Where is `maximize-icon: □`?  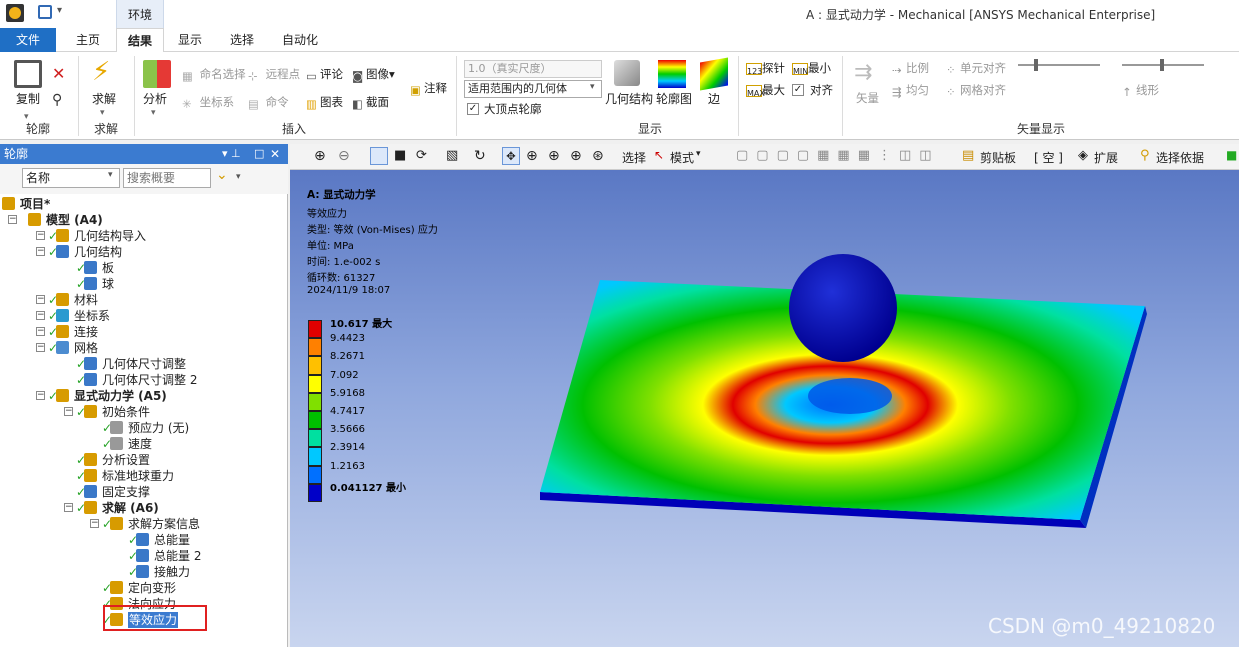 maximize-icon: □ is located at coordinates (259, 154).